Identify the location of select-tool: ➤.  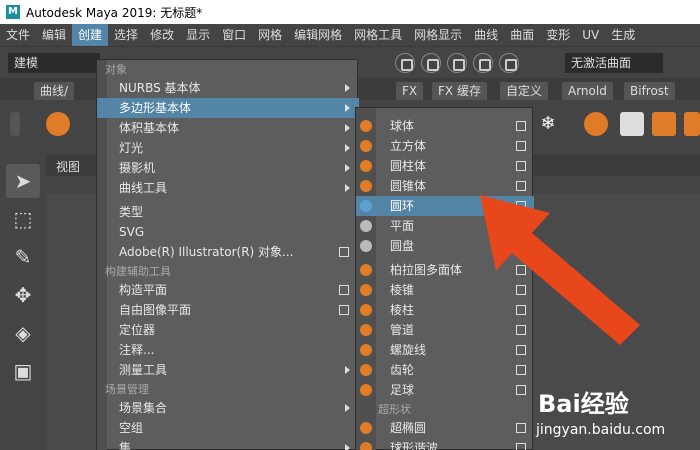
(23, 181).